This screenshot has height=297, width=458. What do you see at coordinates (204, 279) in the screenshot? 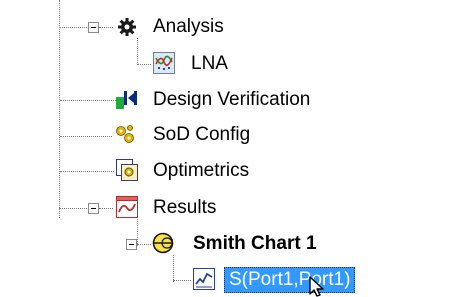
I see `trace-icon` at bounding box center [204, 279].